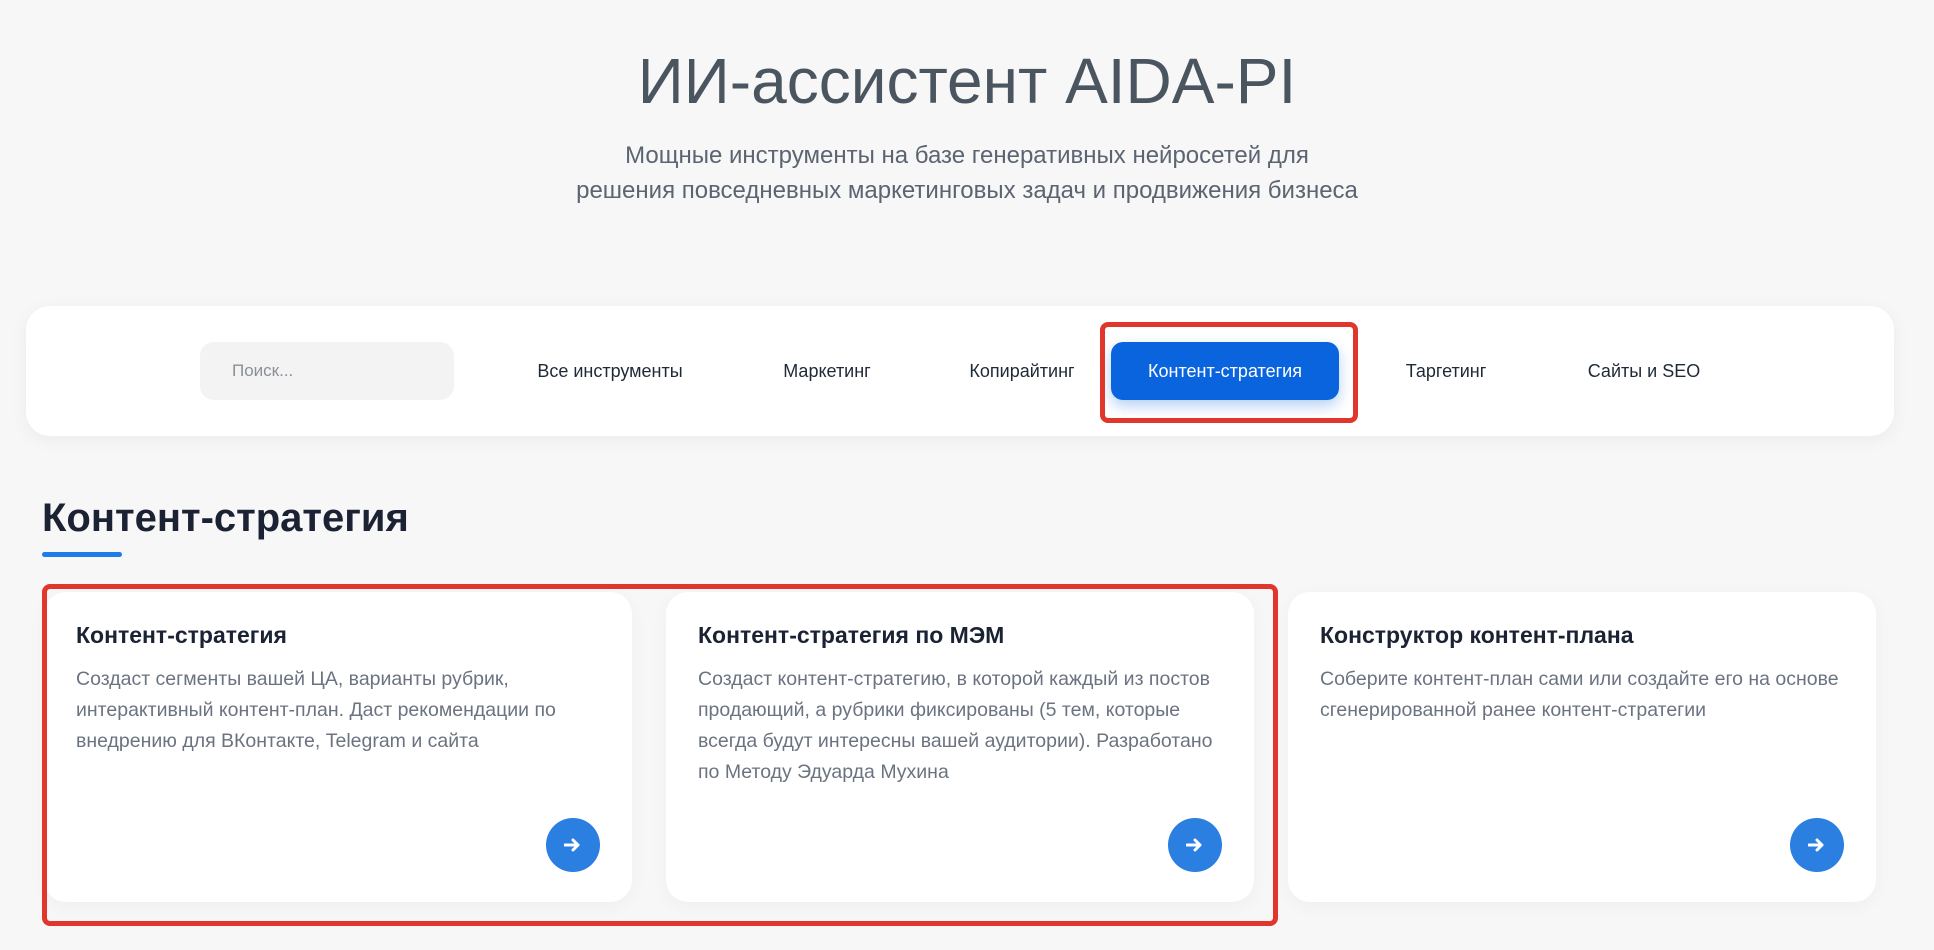 This screenshot has height=950, width=1934. What do you see at coordinates (327, 371) in the screenshot?
I see `search-input` at bounding box center [327, 371].